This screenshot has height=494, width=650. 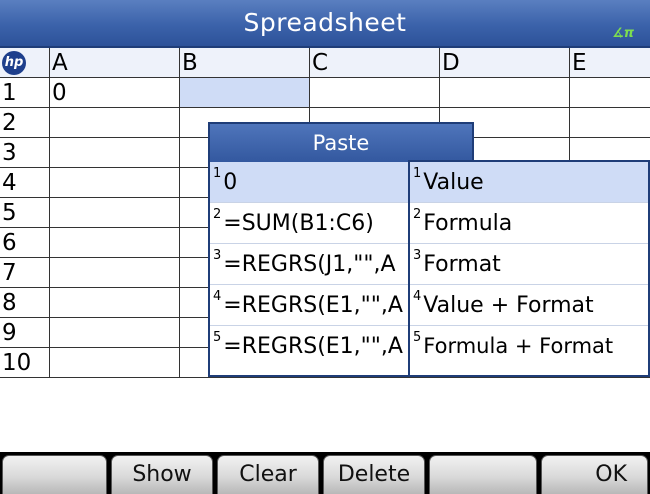 What do you see at coordinates (115, 363) in the screenshot?
I see `cell-a10` at bounding box center [115, 363].